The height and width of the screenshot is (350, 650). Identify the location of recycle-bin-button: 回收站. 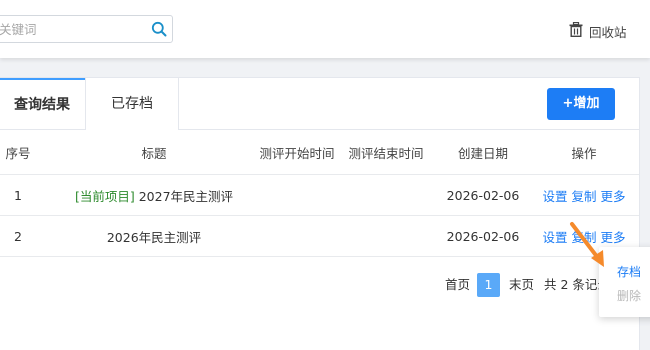
(598, 30).